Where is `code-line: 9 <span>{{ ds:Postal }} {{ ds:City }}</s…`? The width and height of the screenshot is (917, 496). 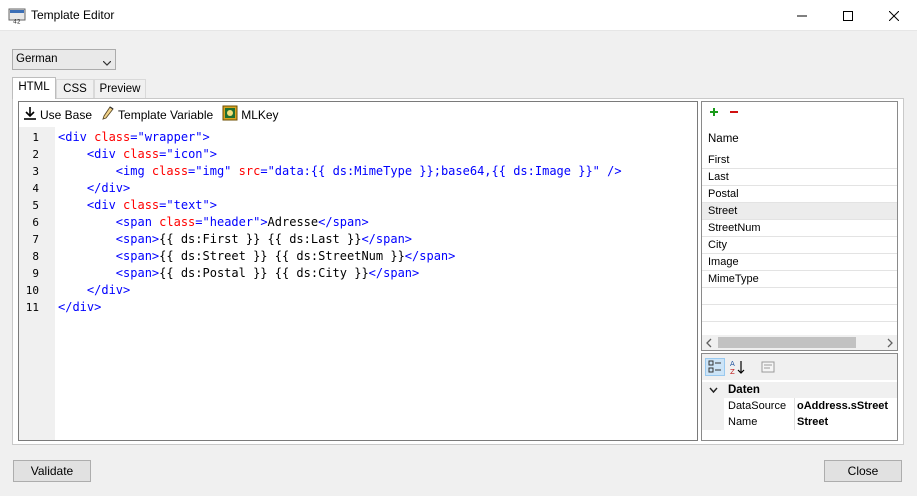 code-line: 9 <span>{{ ds:Postal }} {{ ds:City }}</s… is located at coordinates (358, 273).